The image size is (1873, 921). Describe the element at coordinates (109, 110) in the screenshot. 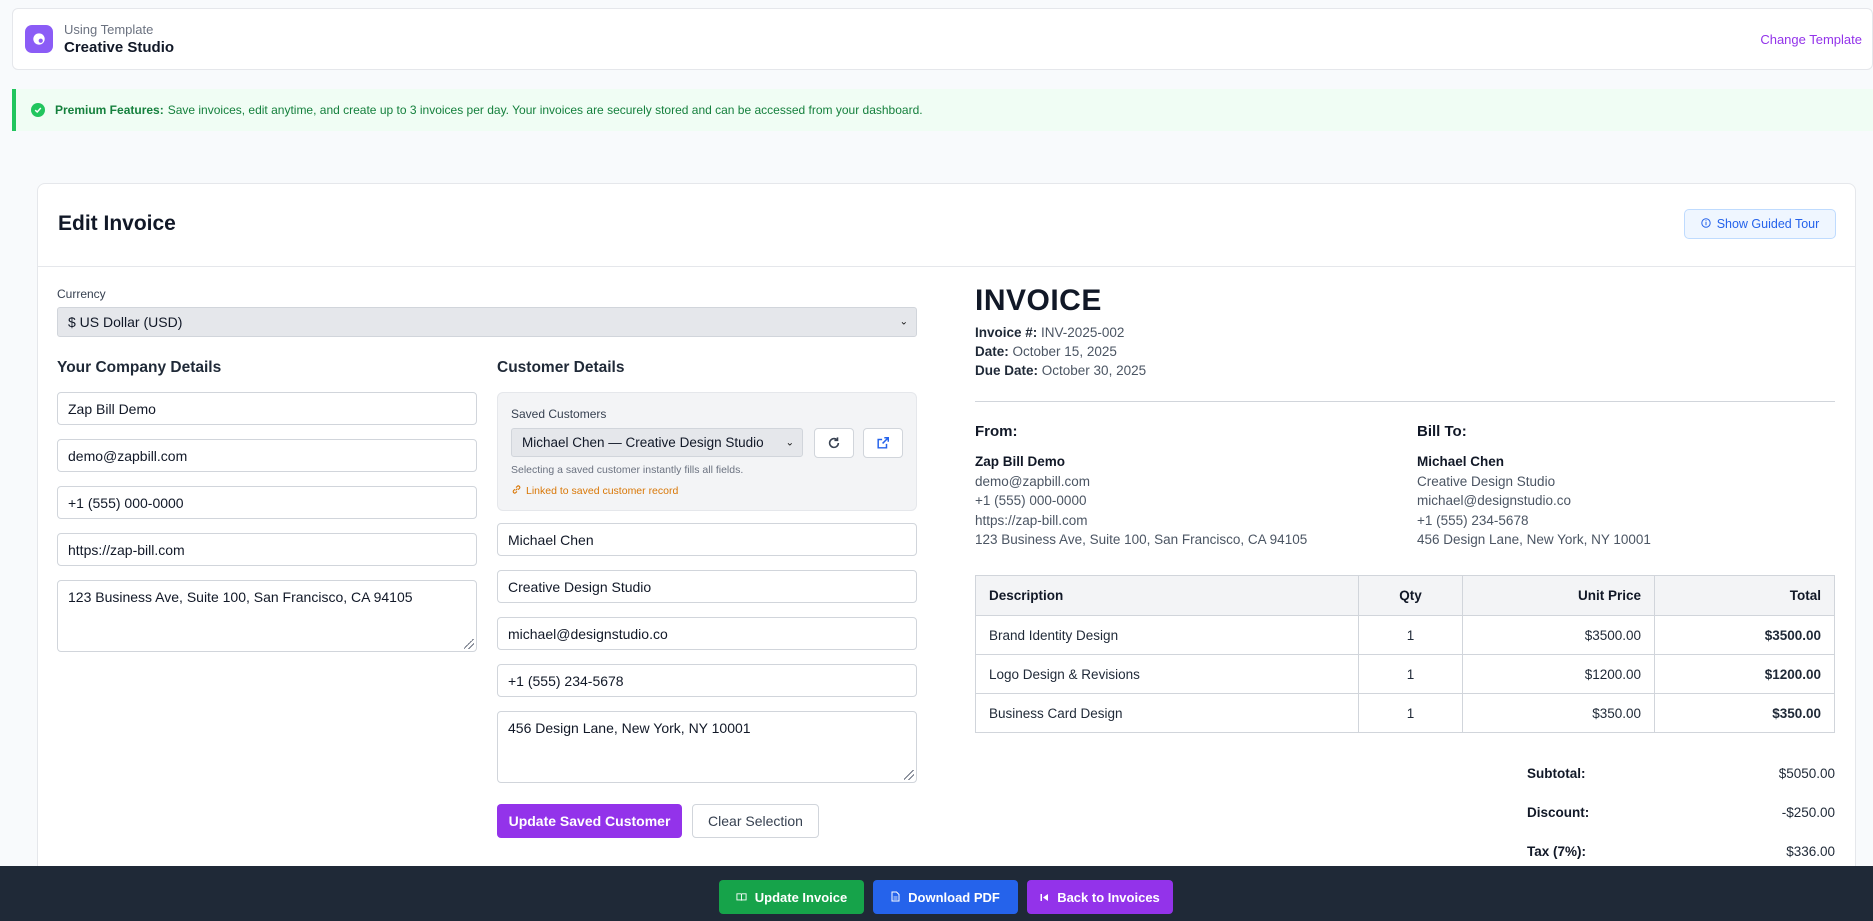

I see `premium-title: Premium Features:` at that location.